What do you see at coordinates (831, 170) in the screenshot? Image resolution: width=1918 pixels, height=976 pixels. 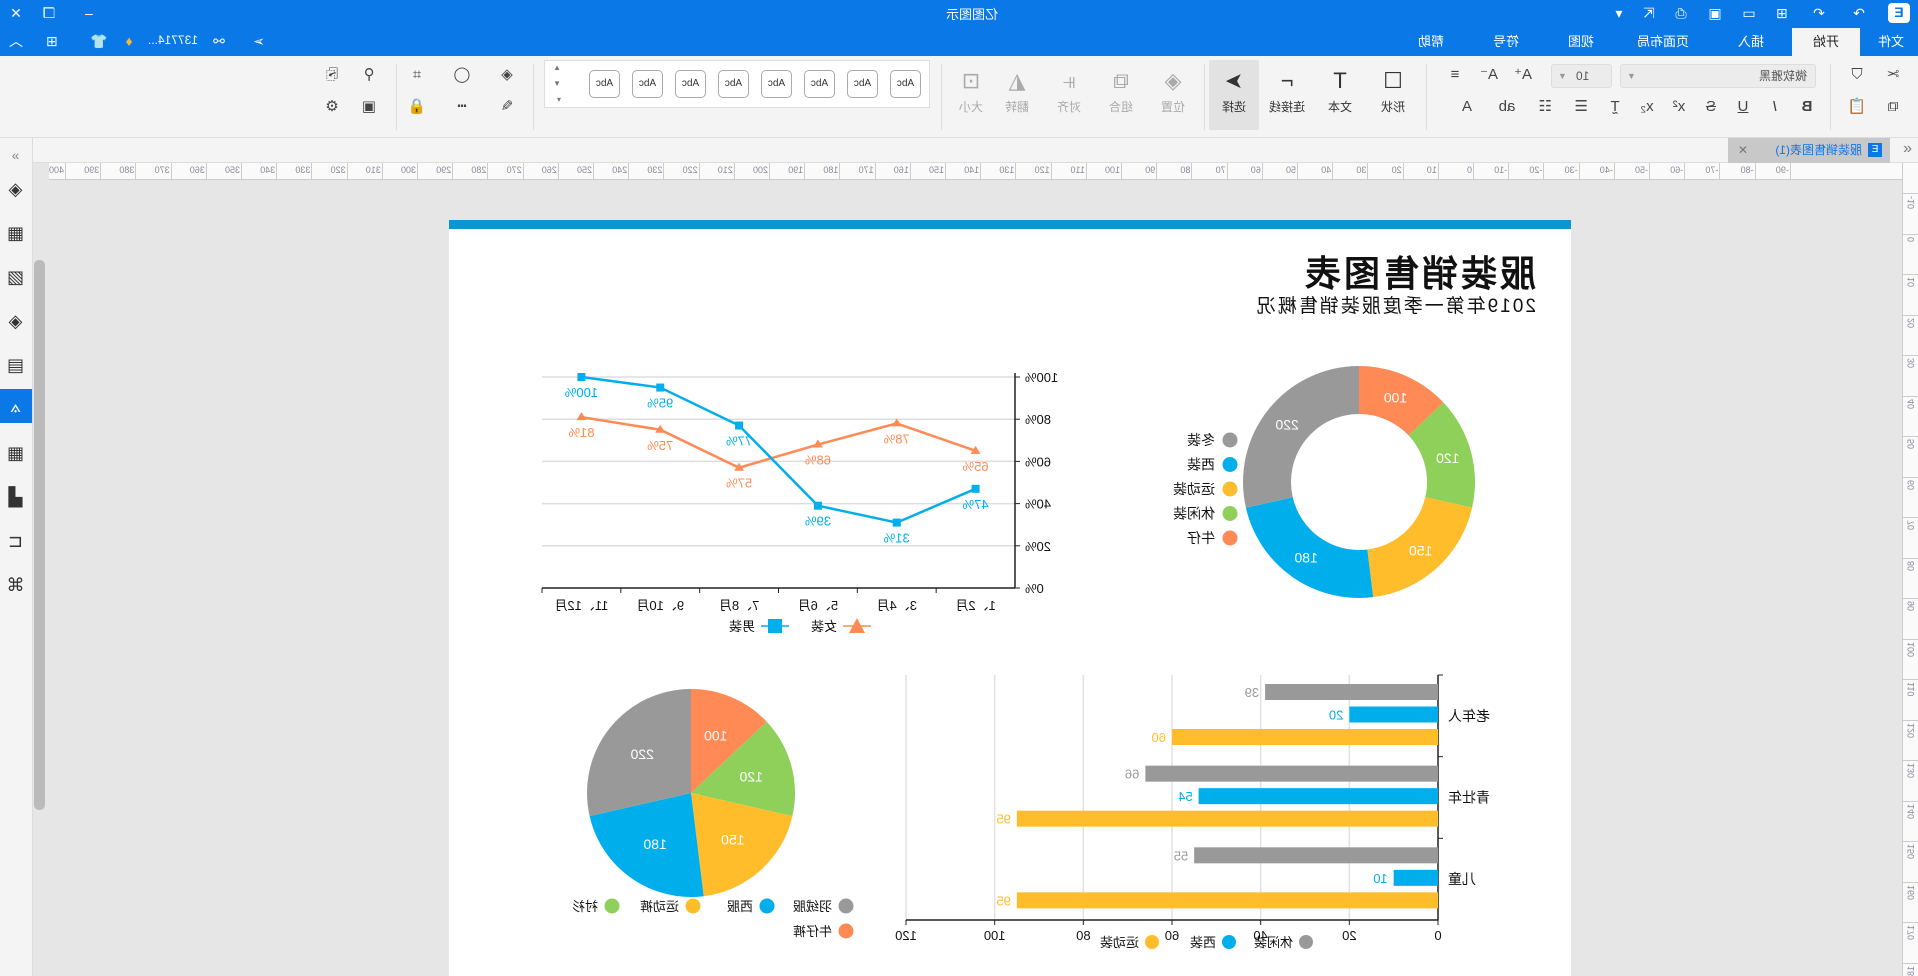 I see `ruler-label: 180` at bounding box center [831, 170].